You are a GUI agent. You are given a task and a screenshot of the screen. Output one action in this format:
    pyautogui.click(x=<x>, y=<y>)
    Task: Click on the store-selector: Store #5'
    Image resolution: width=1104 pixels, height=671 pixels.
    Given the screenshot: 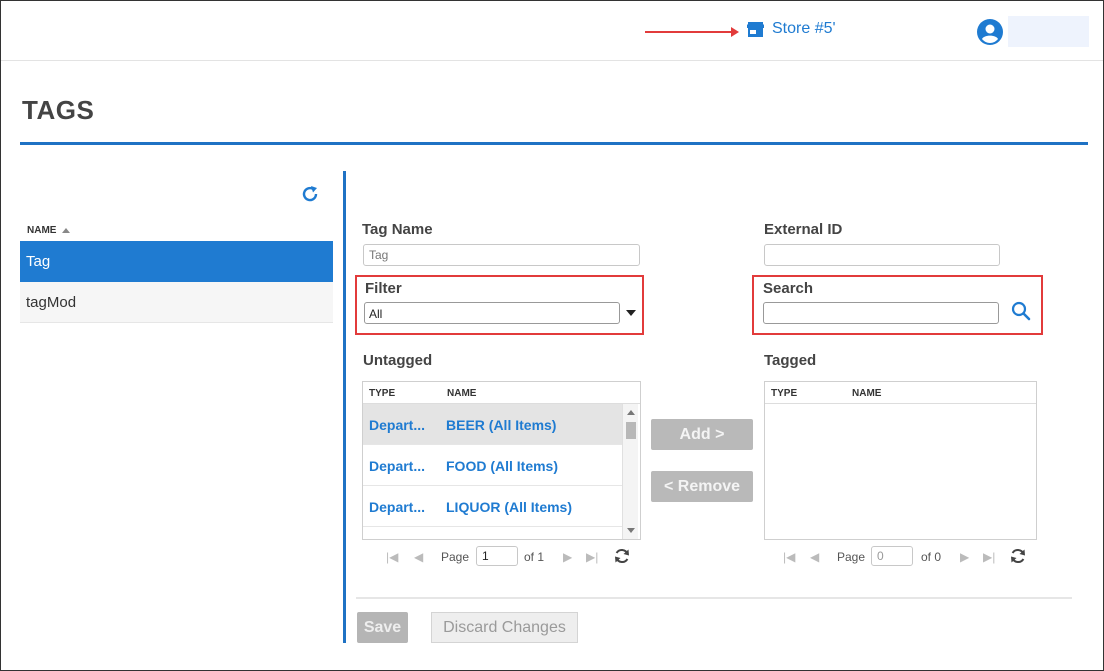 What is the action you would take?
    pyautogui.click(x=791, y=29)
    